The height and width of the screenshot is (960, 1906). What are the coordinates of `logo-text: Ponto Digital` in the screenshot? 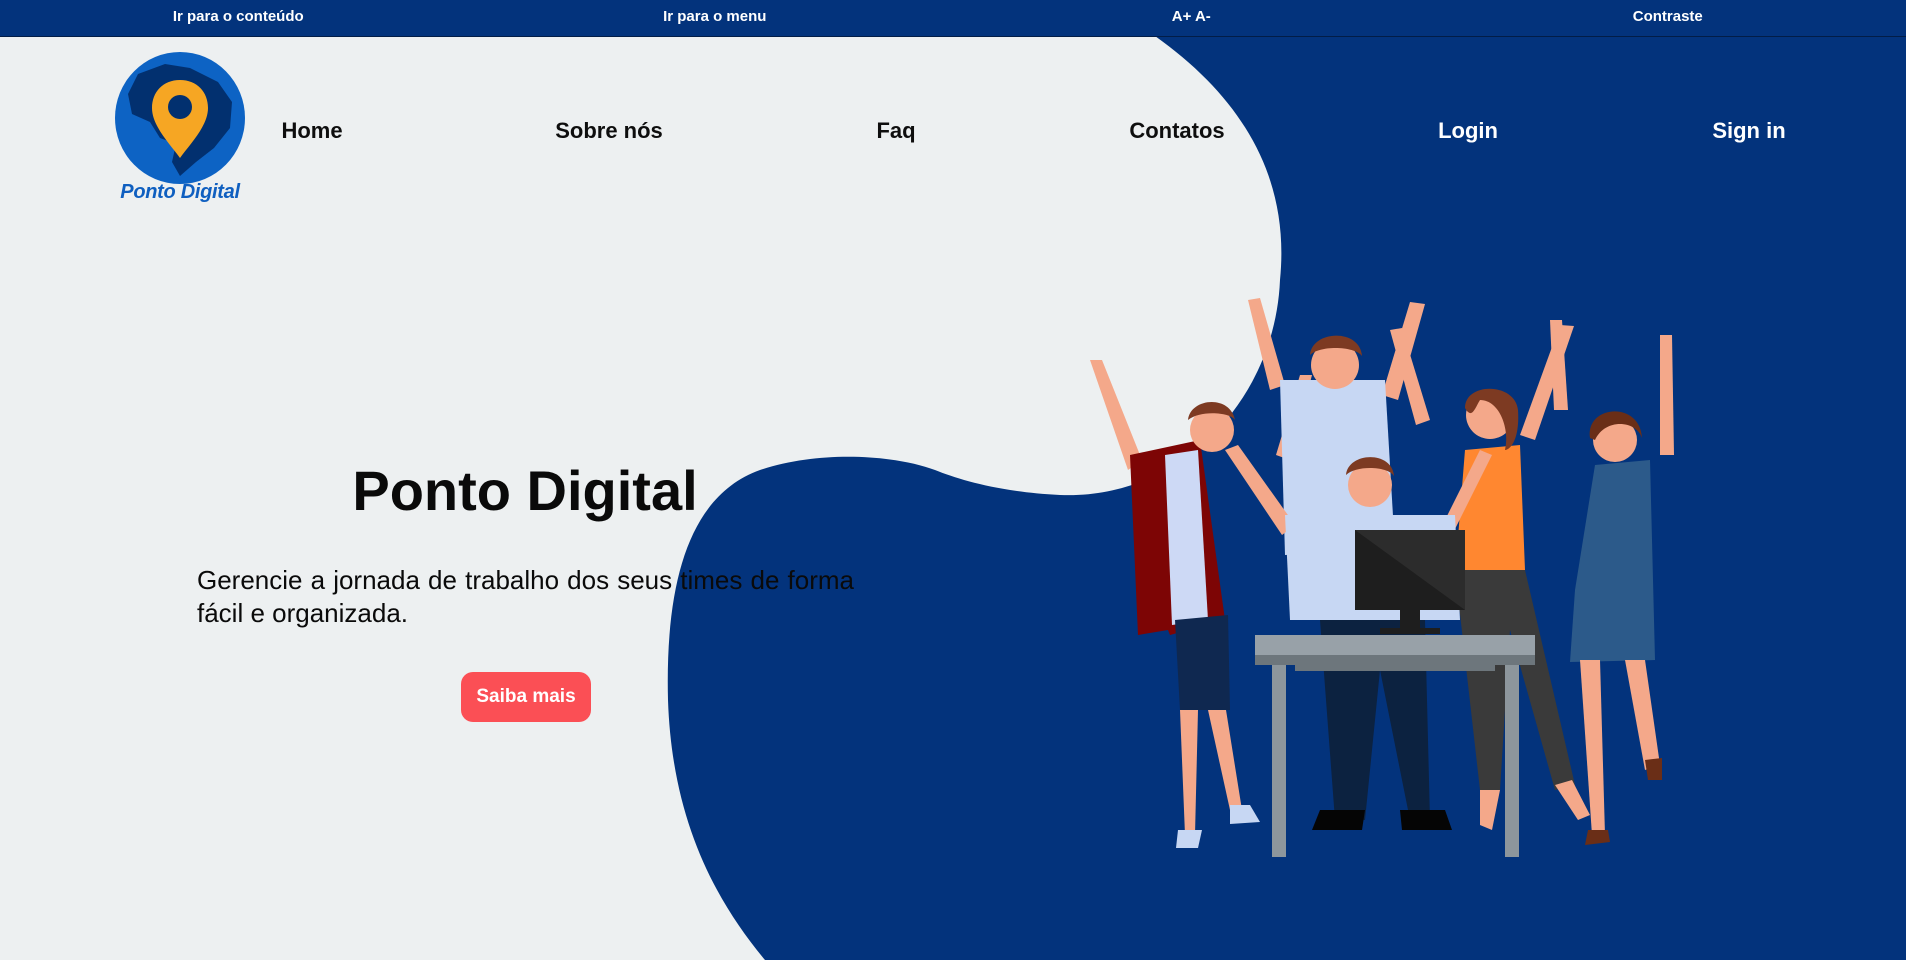 It's located at (180, 192).